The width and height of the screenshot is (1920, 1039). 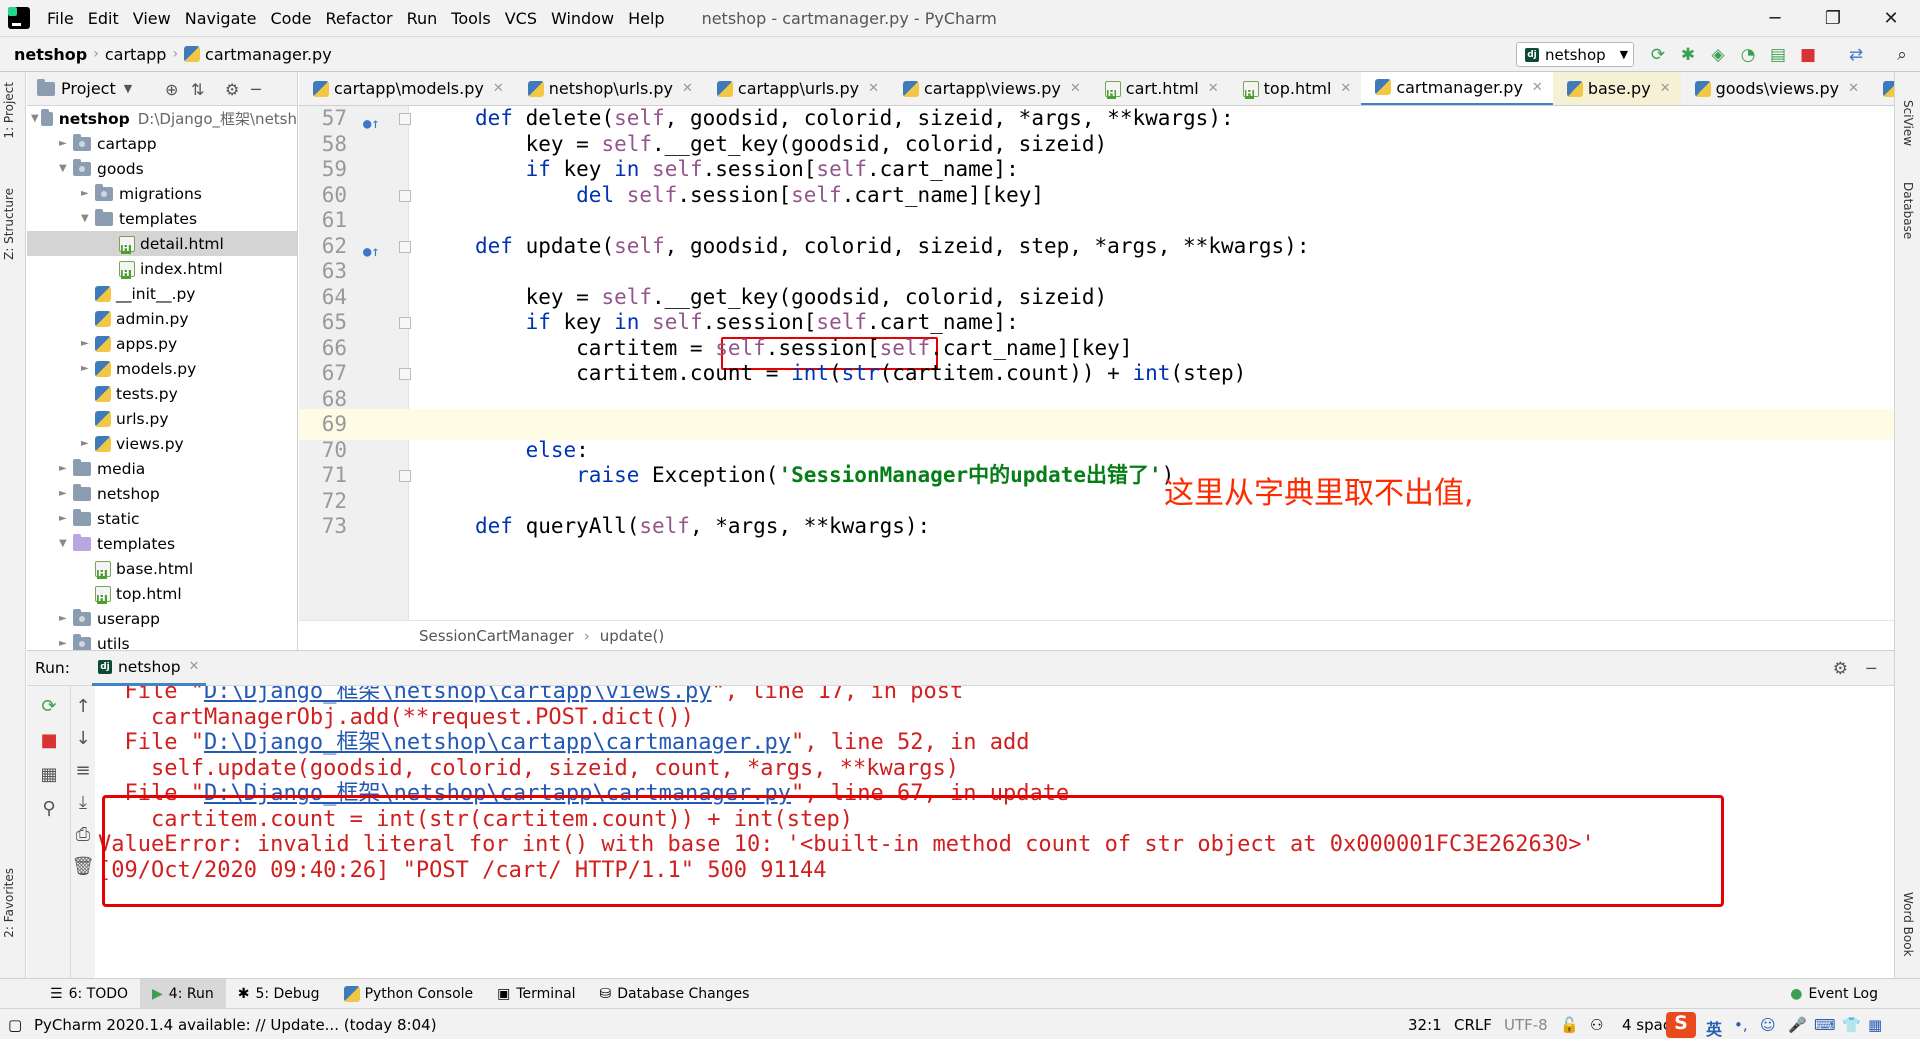 I want to click on arrow-down-icon: ↓, so click(x=83, y=738).